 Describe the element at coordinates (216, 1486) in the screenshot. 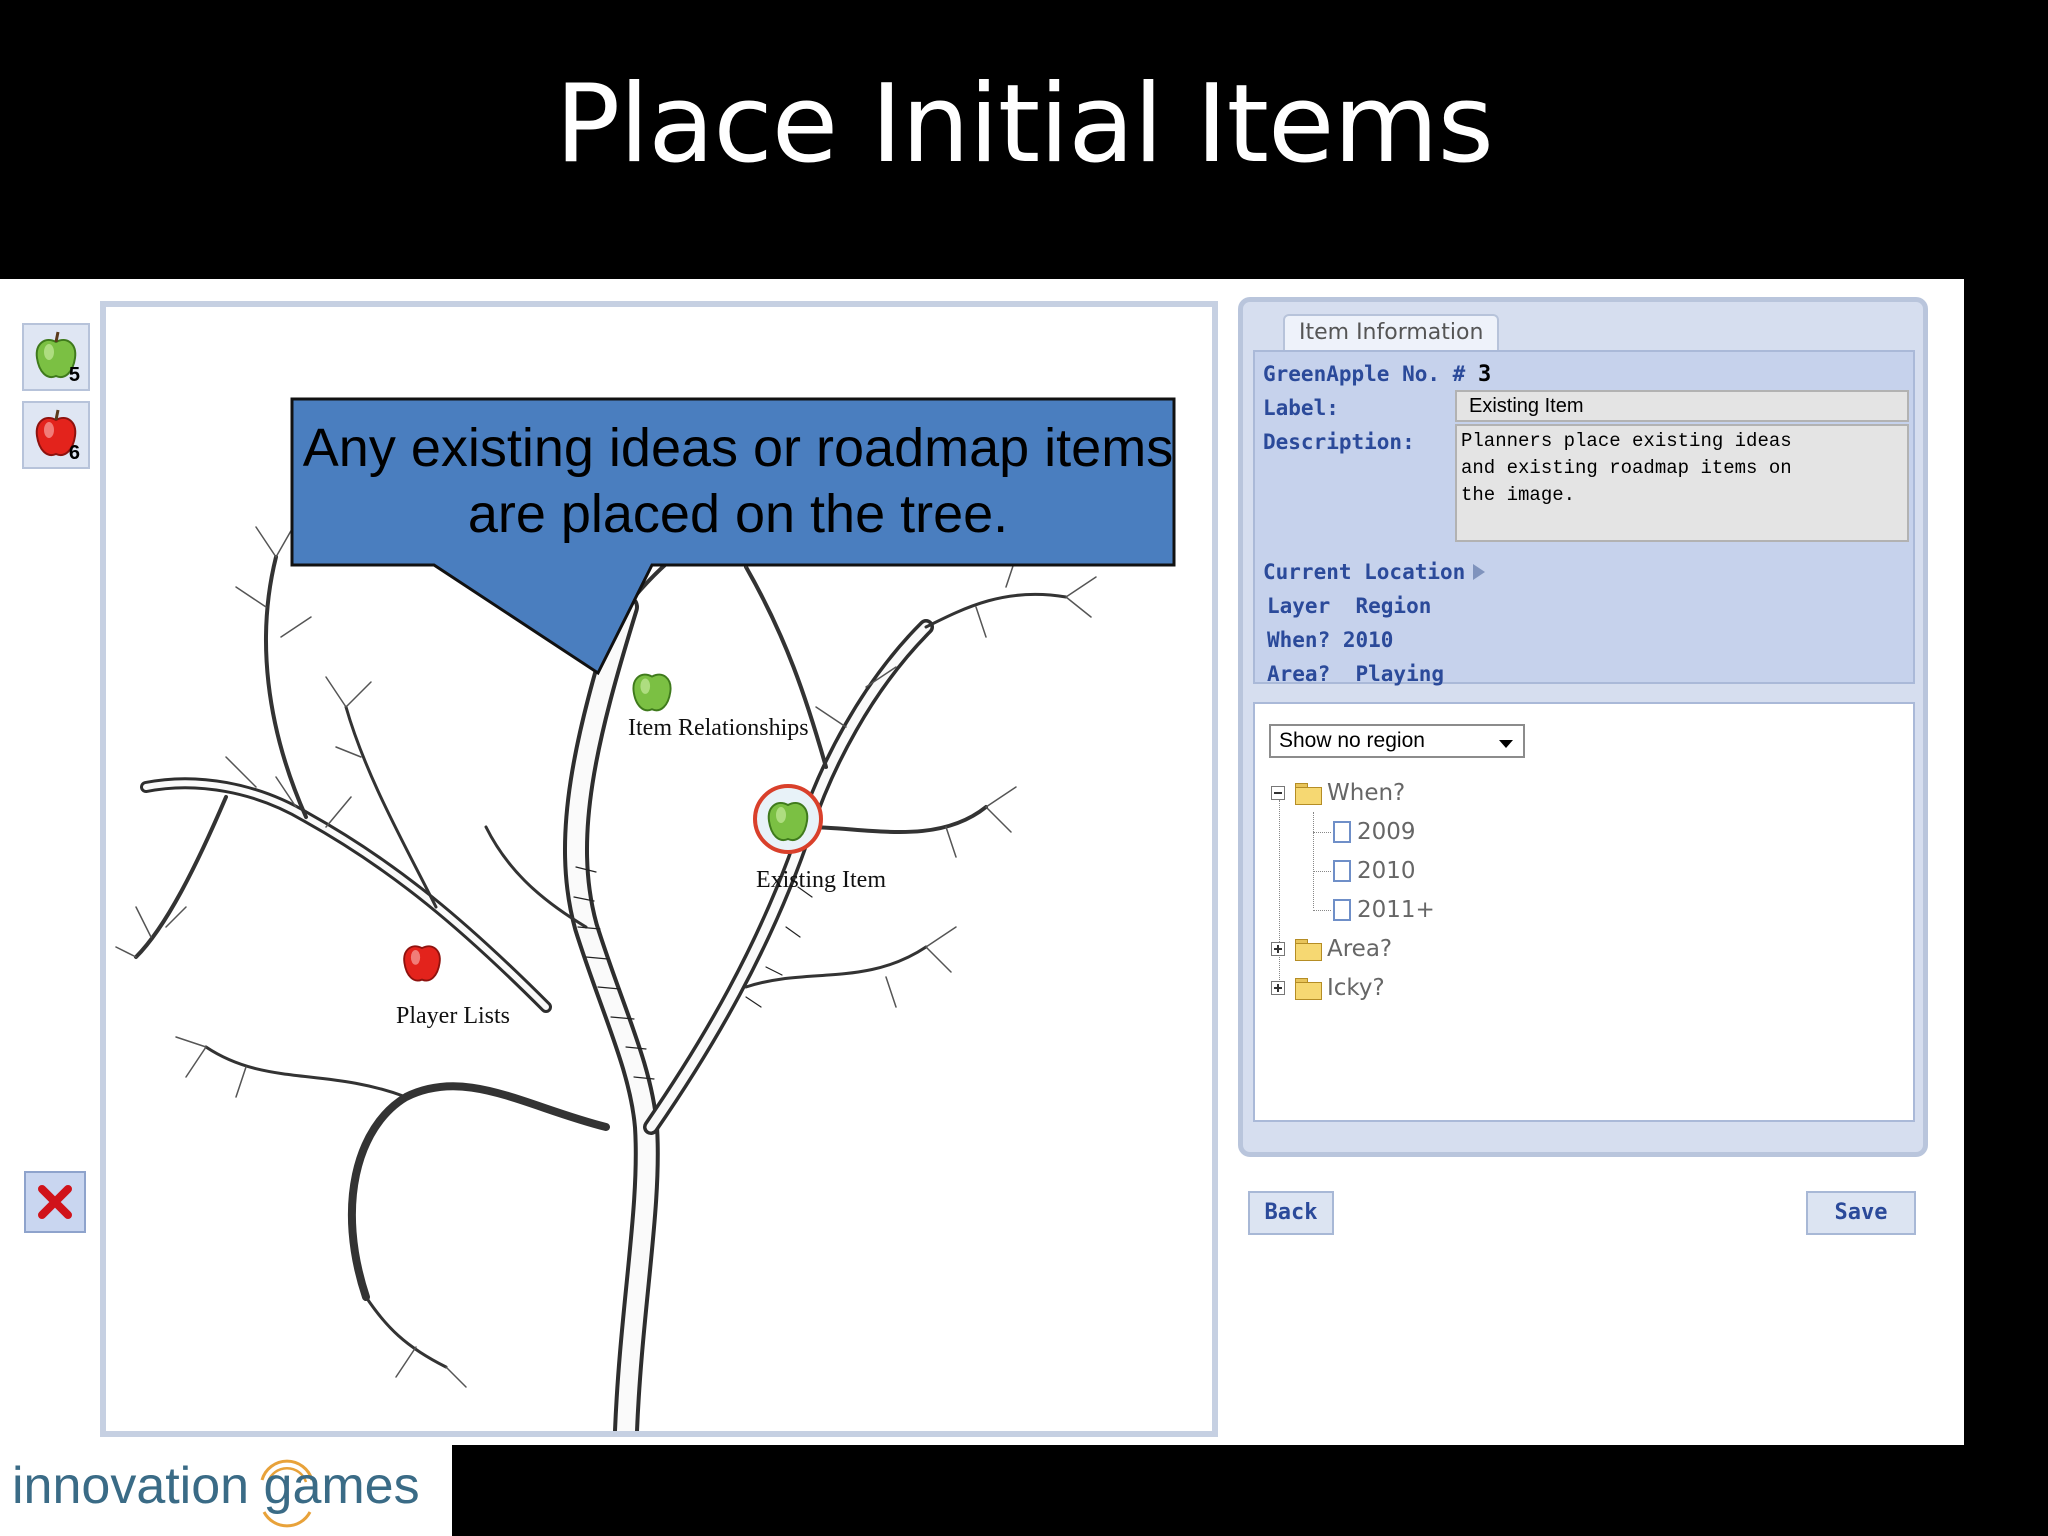

I see `logo-text: innovation games` at that location.